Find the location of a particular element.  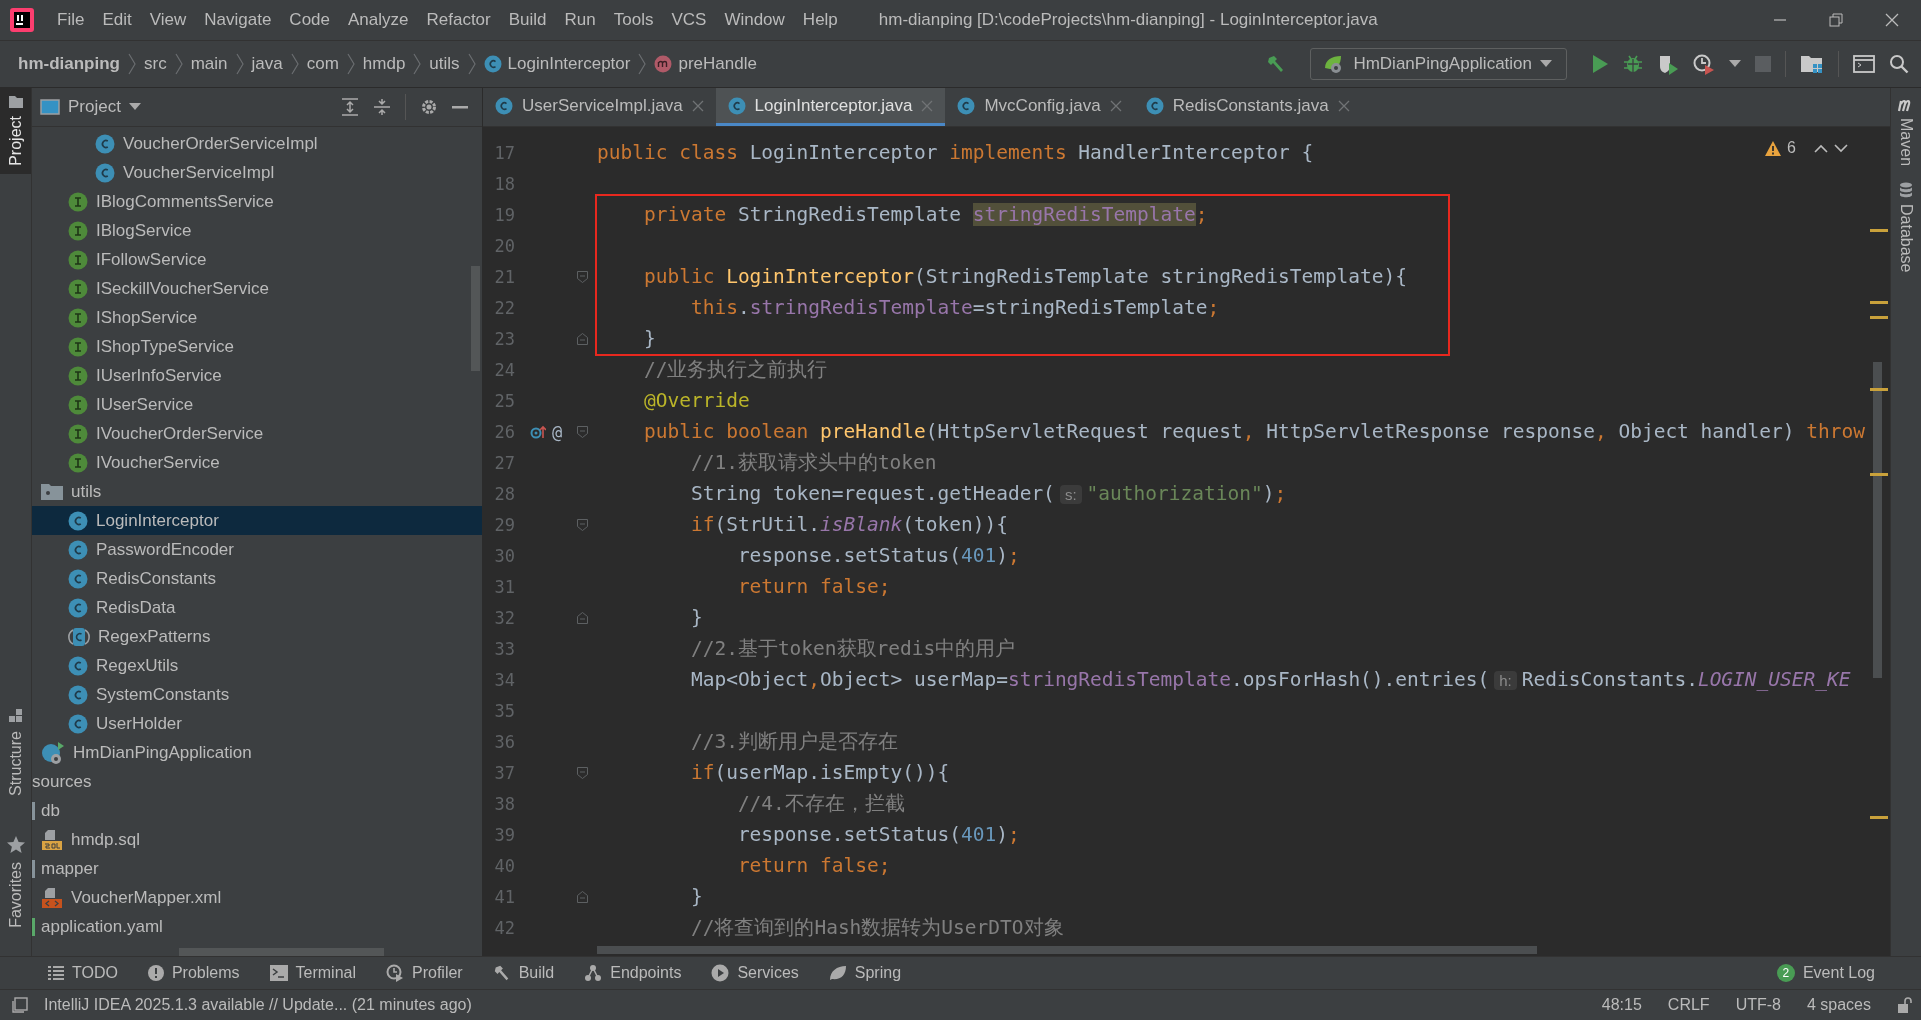

menu-item: File is located at coordinates (71, 20).